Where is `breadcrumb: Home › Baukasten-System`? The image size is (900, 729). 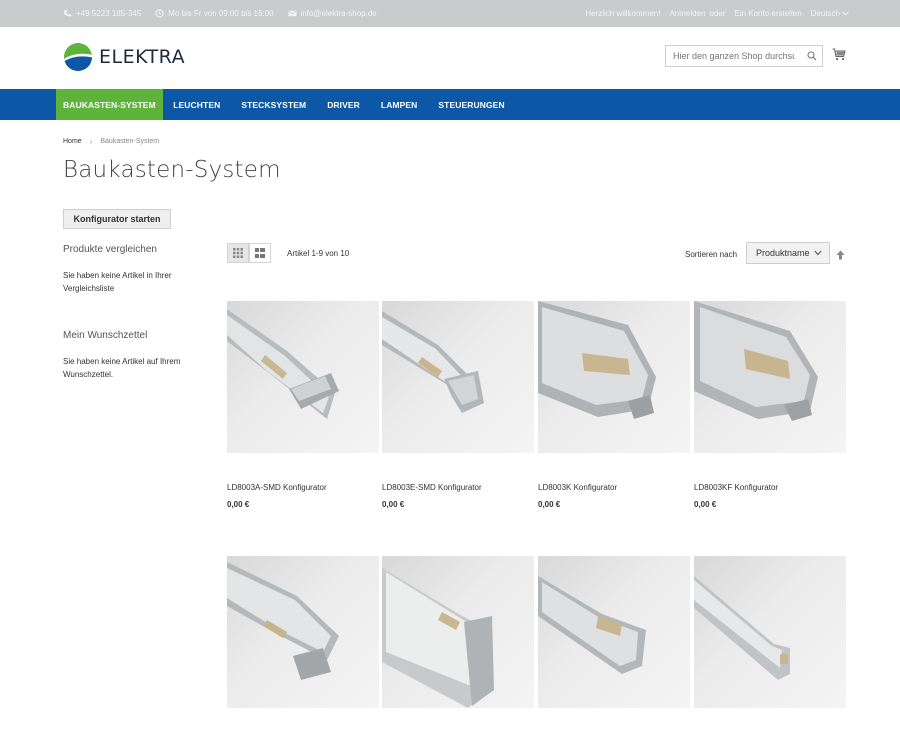
breadcrumb: Home › Baukasten-System is located at coordinates (111, 141).